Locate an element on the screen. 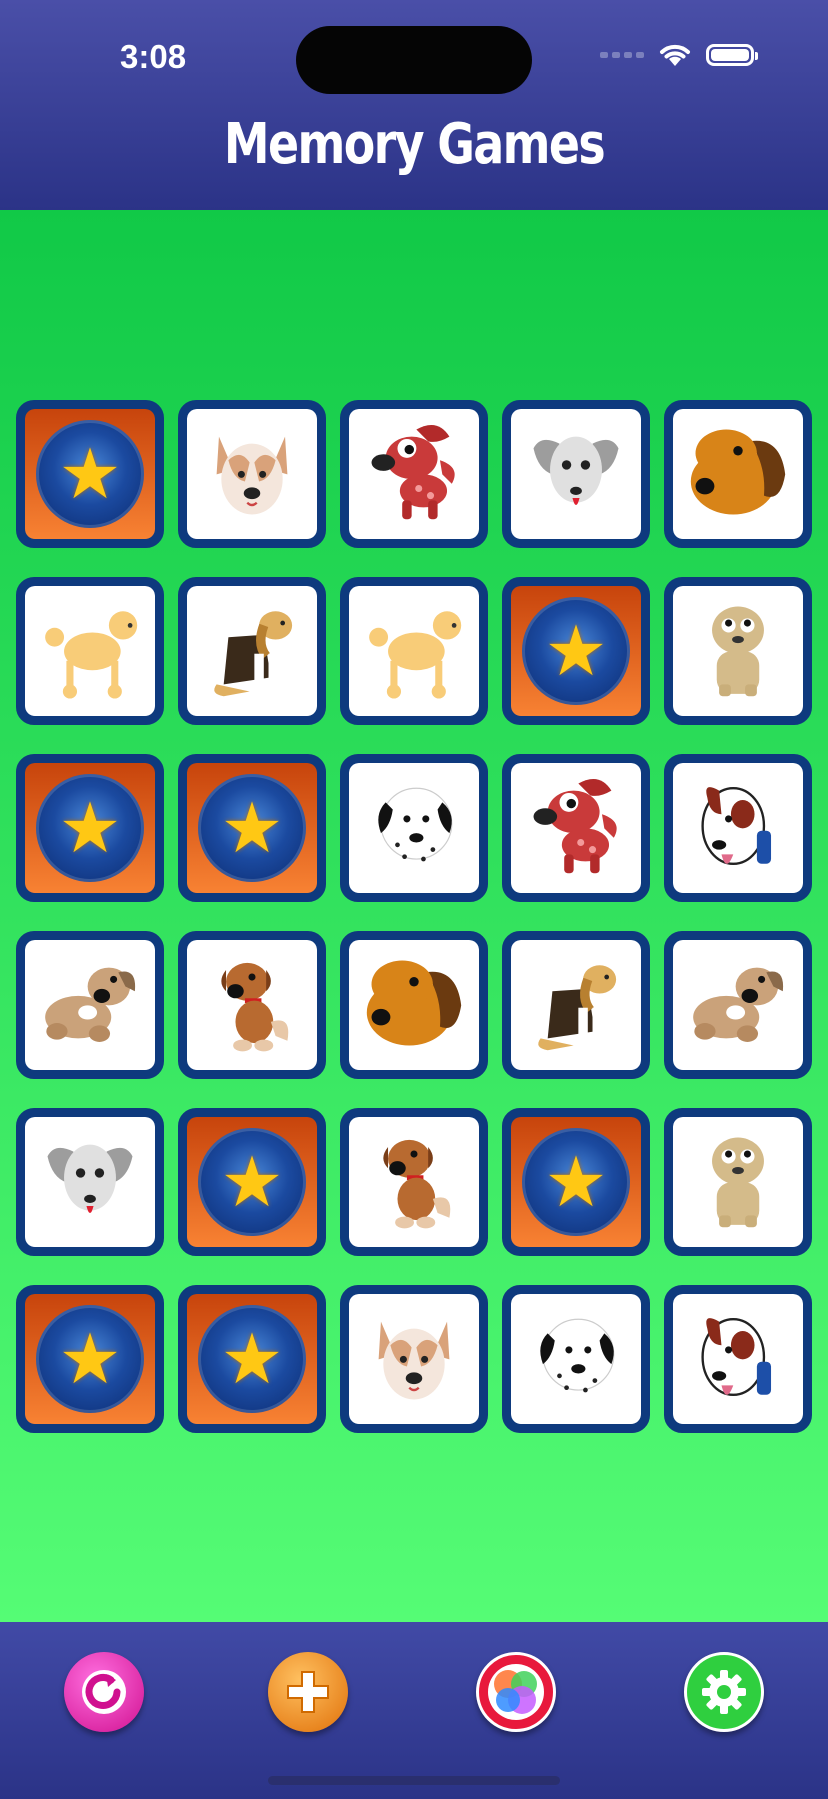  header-bar: 3:08 Memory Games is located at coordinates (414, 105).